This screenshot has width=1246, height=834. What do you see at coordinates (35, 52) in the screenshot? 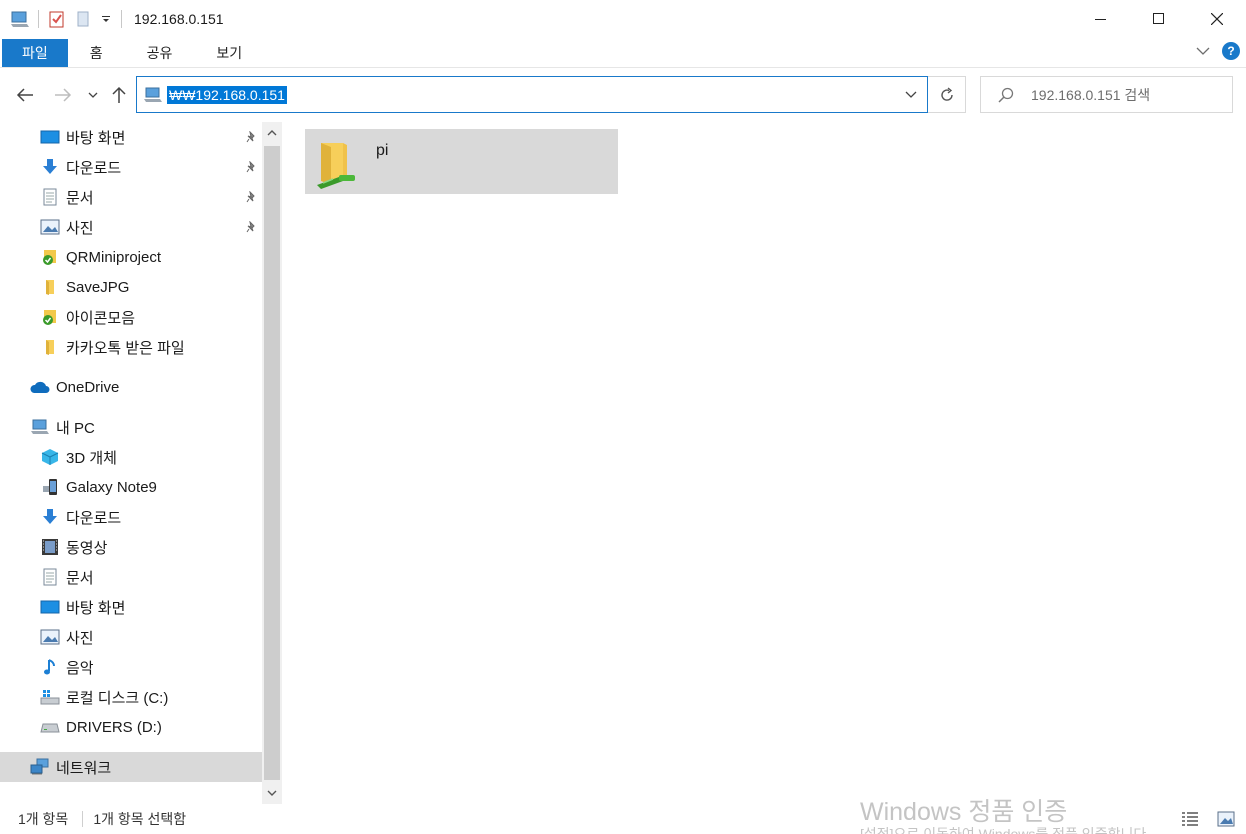
I see `tab-file: 파일` at bounding box center [35, 52].